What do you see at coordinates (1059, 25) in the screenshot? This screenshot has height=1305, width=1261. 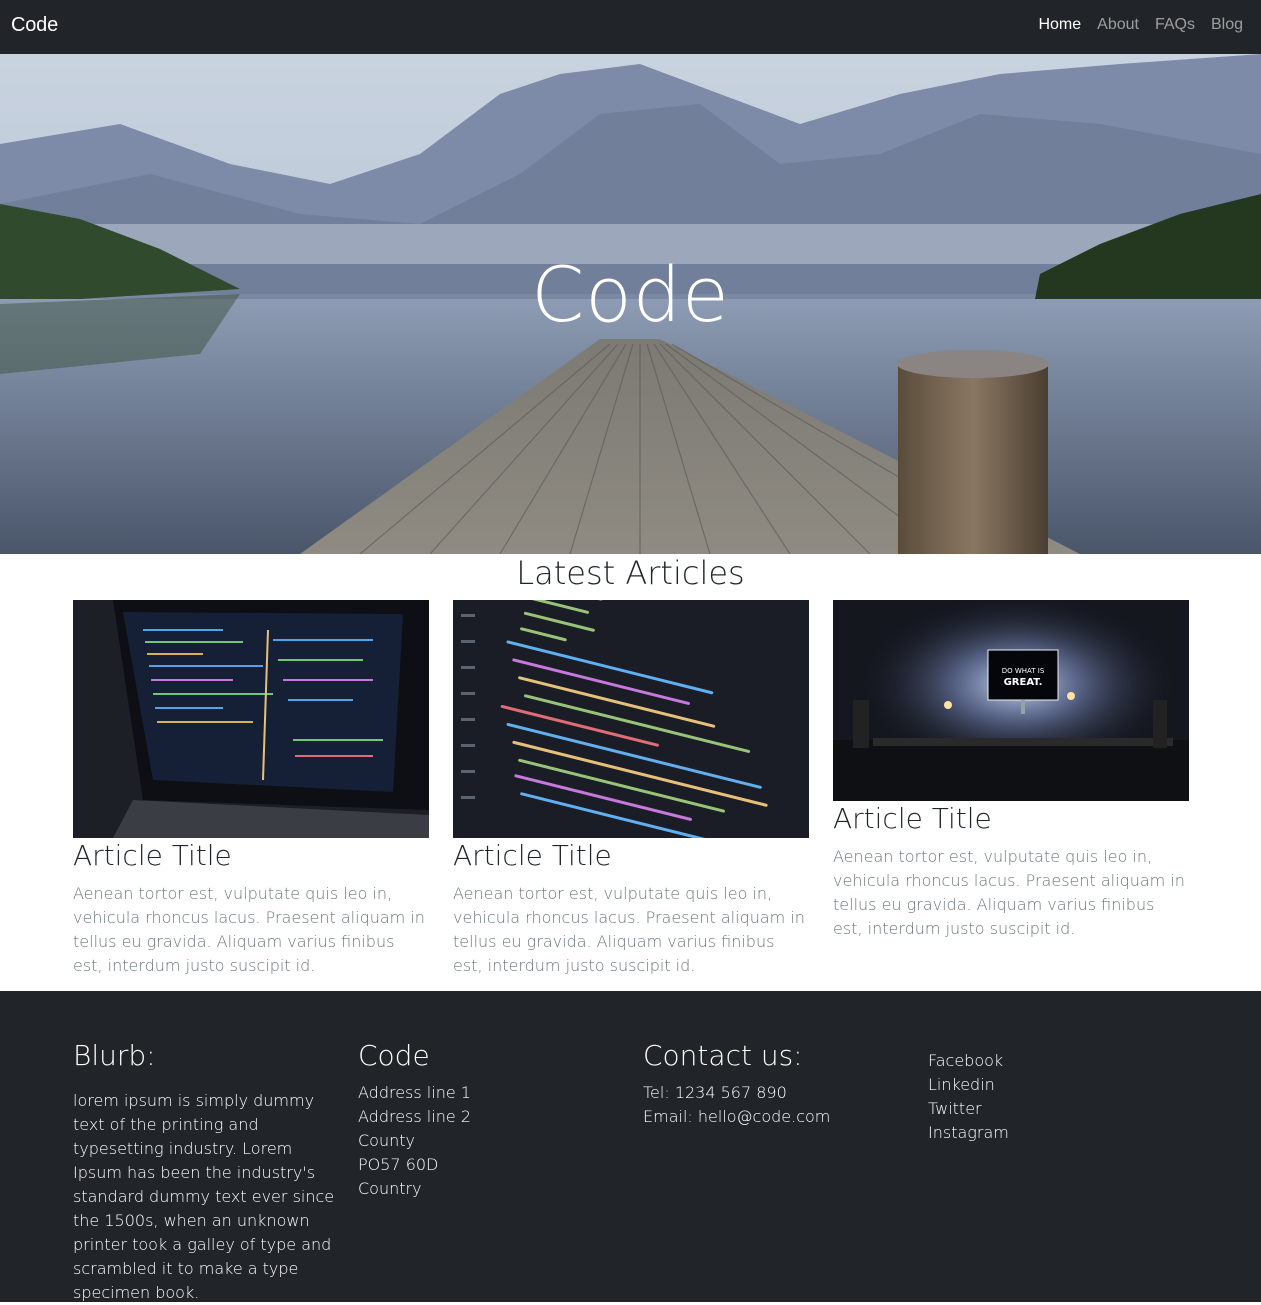 I see `nav-link-home: Home` at bounding box center [1059, 25].